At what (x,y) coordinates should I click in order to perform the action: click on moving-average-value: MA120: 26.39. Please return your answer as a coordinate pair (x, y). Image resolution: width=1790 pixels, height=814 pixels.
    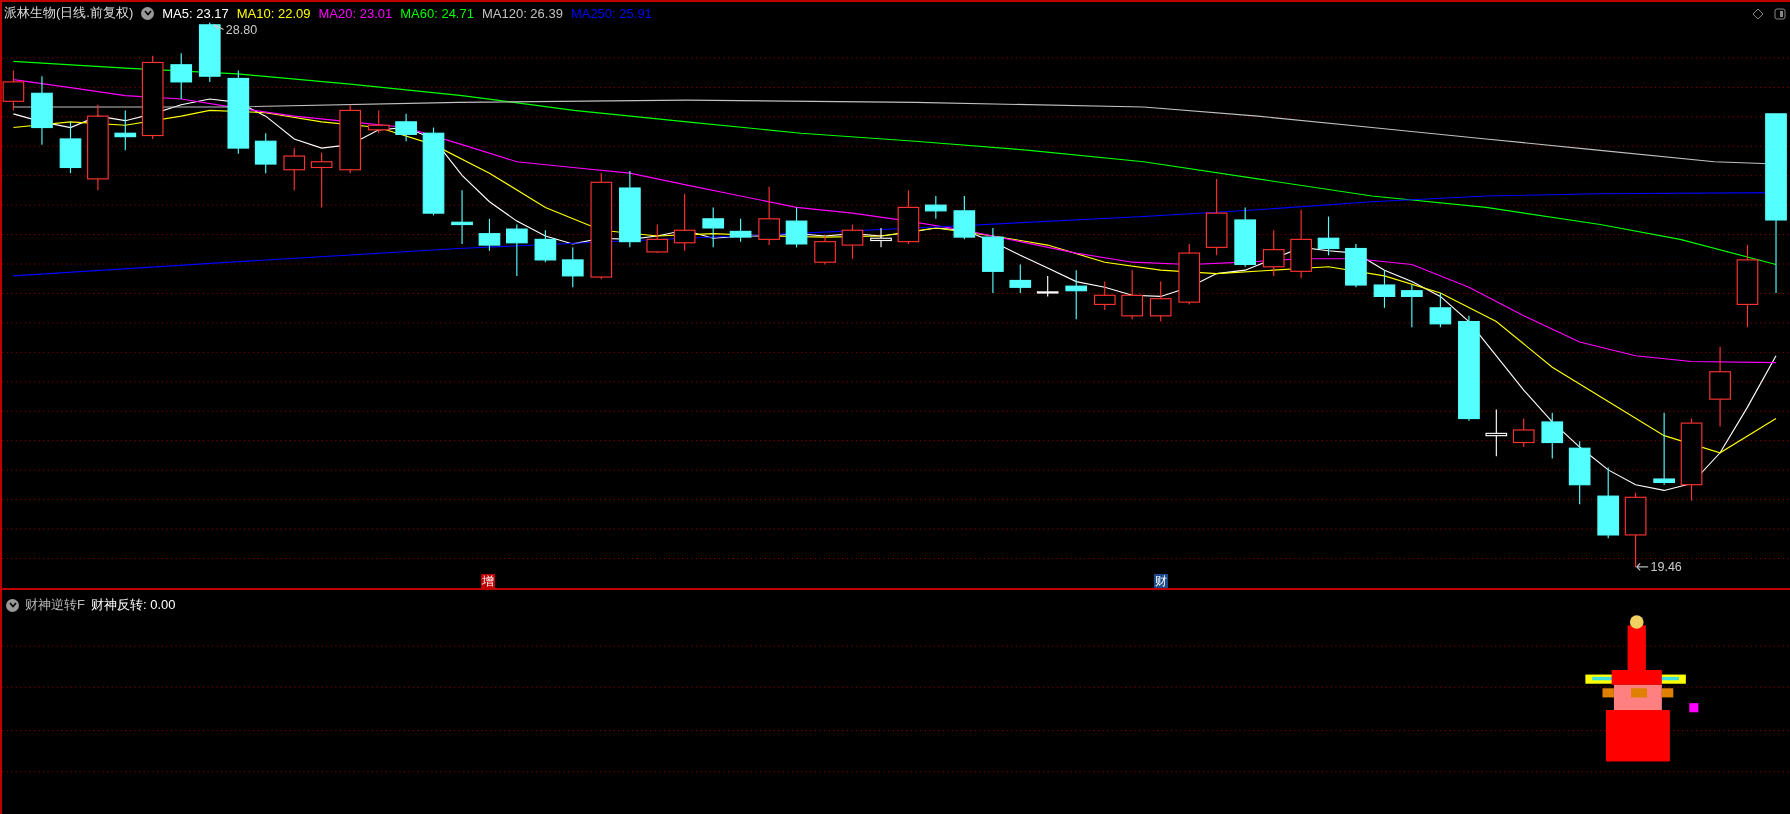
    Looking at the image, I should click on (522, 13).